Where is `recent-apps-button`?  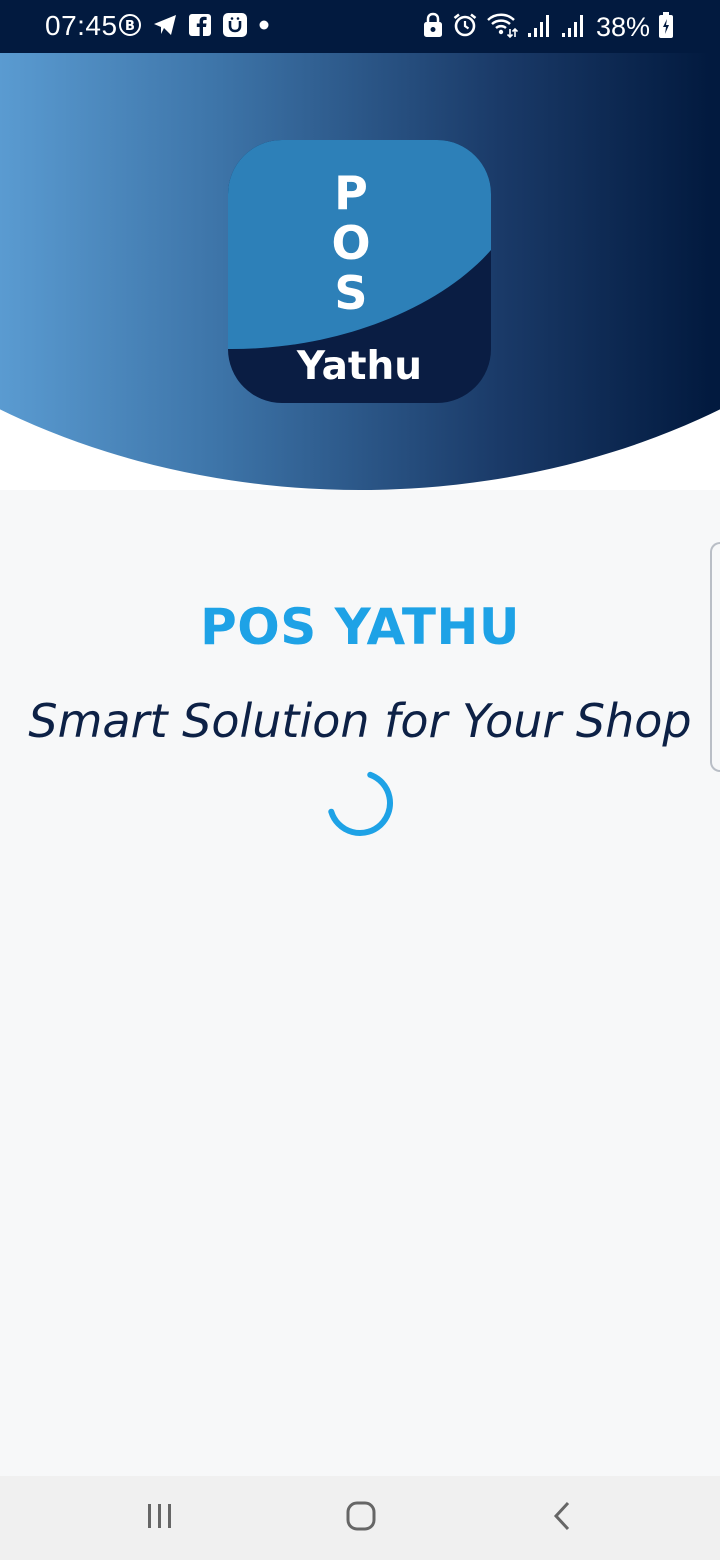 recent-apps-button is located at coordinates (160, 1518).